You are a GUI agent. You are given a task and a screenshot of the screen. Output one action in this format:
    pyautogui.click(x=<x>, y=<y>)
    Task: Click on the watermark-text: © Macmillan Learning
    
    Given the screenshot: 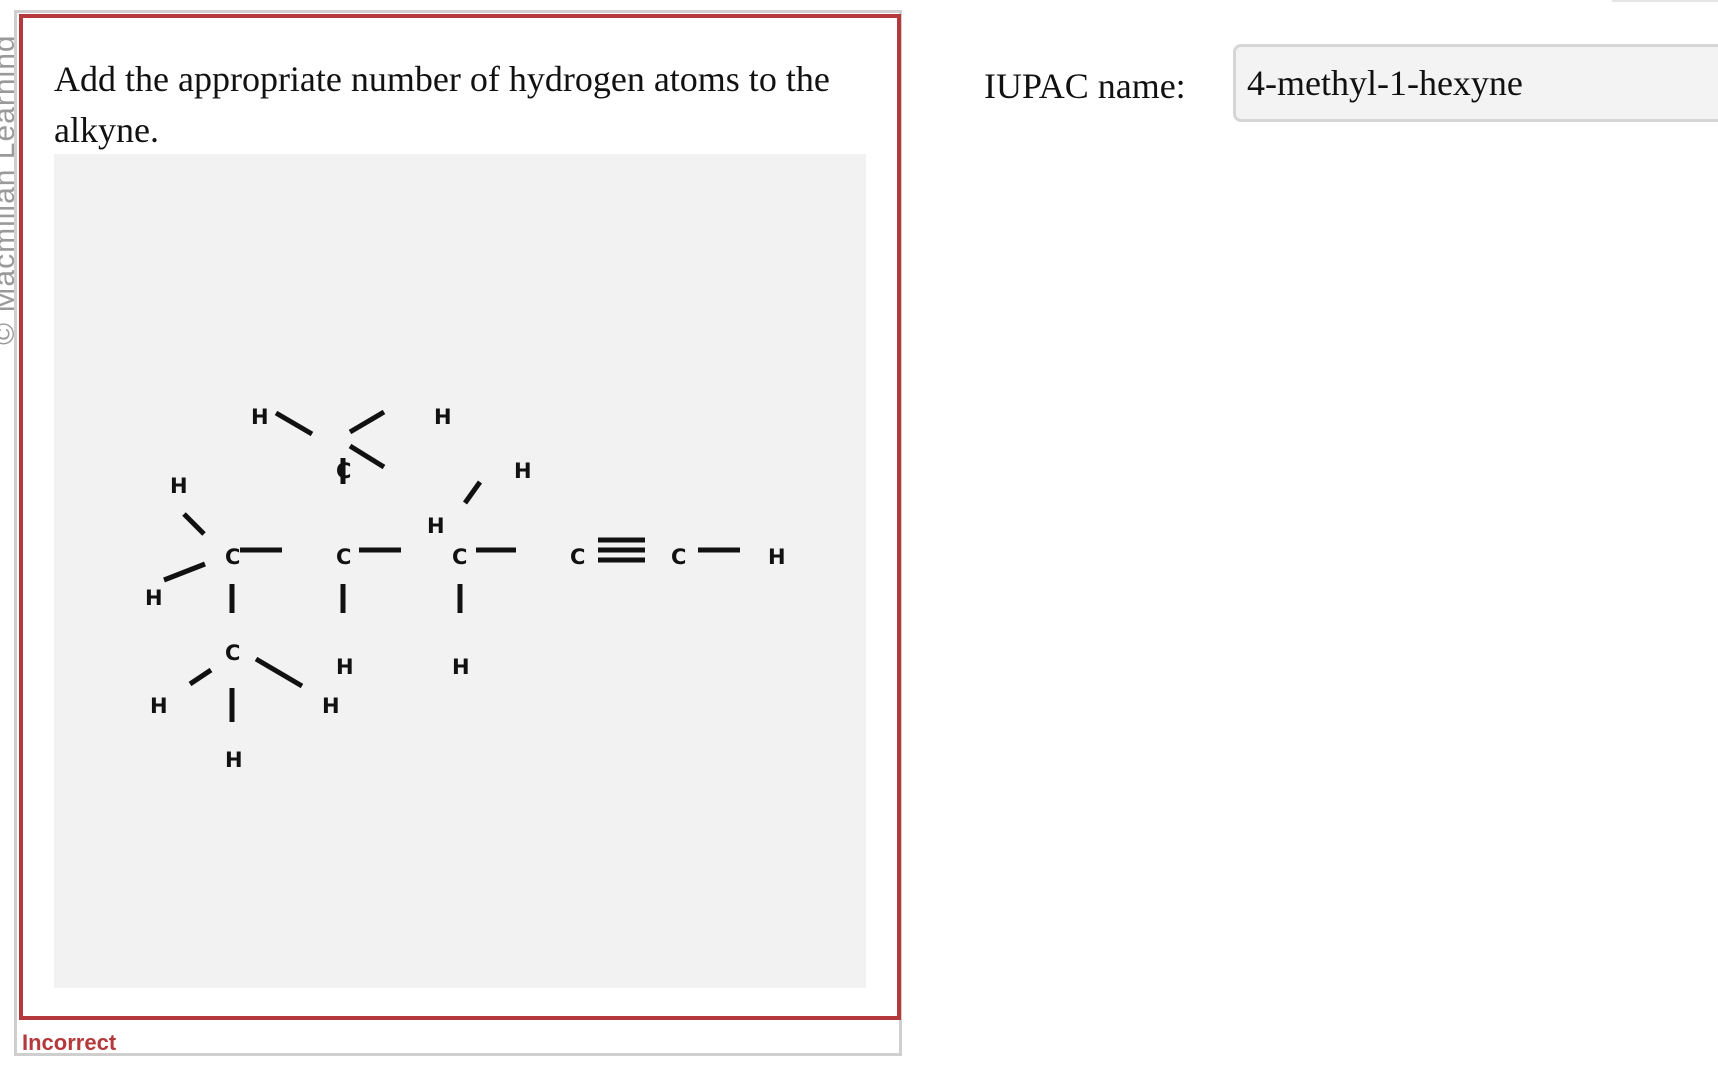 What is the action you would take?
    pyautogui.click(x=7, y=189)
    